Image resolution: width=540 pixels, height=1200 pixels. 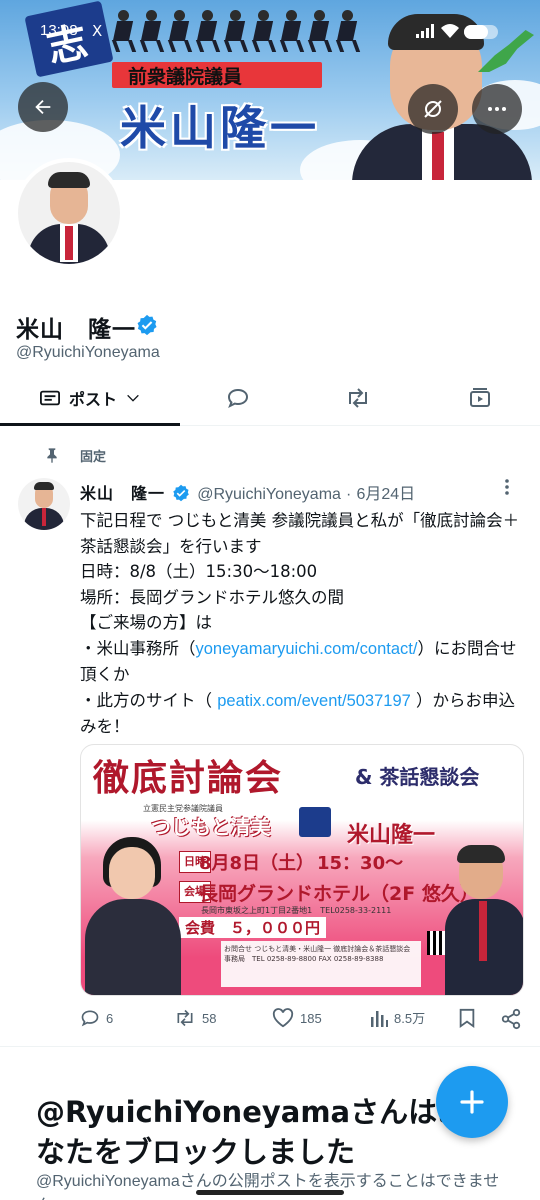 I want to click on section-divider, so click(x=270, y=1046).